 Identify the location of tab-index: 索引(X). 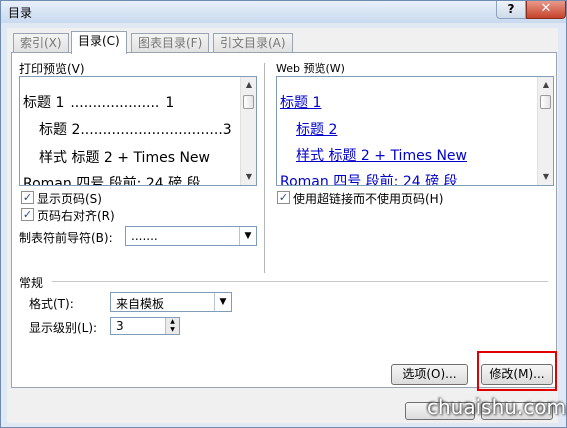
(41, 43).